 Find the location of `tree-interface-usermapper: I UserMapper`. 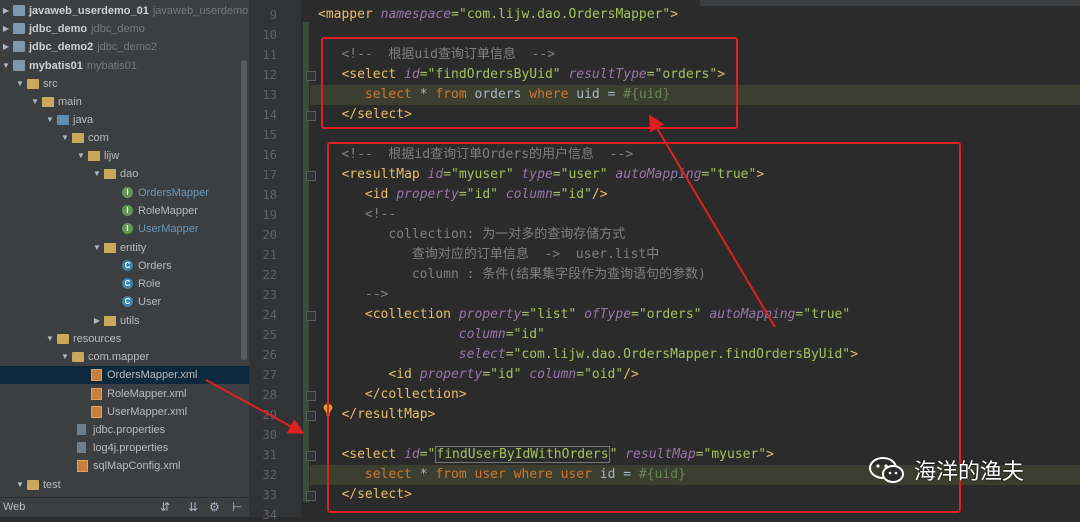

tree-interface-usermapper: I UserMapper is located at coordinates (124, 229).